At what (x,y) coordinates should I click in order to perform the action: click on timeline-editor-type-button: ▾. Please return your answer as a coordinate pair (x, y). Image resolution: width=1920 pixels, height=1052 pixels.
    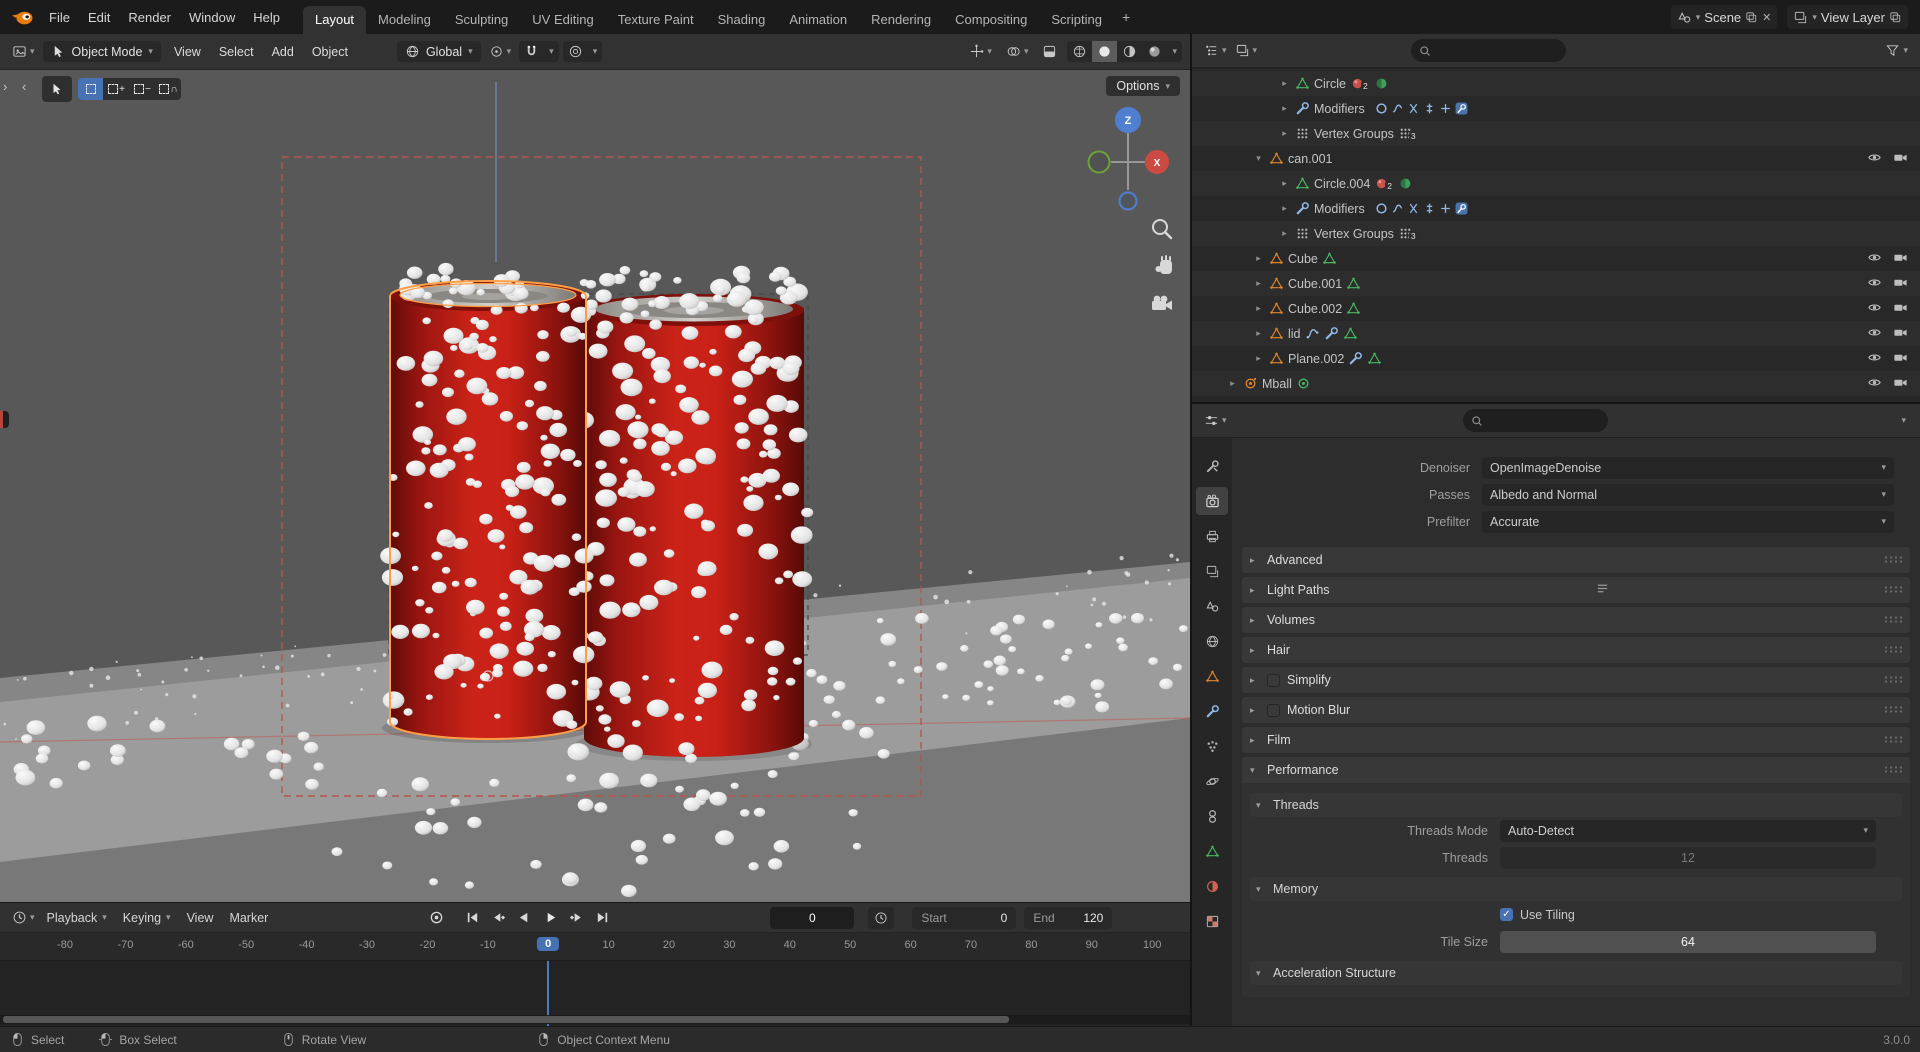
    Looking at the image, I should click on (23, 917).